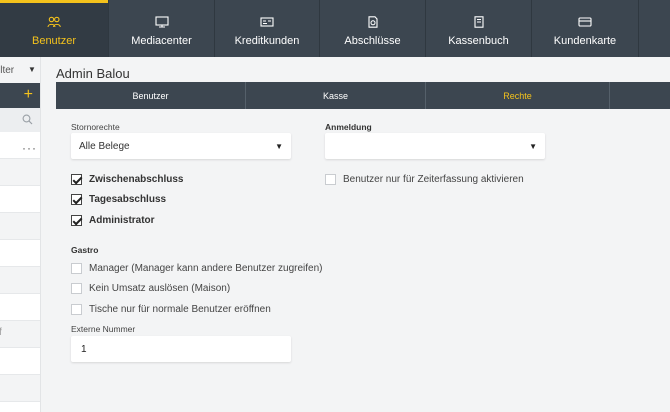 This screenshot has width=670, height=412. Describe the element at coordinates (162, 22) in the screenshot. I see `monitor-icon` at that location.